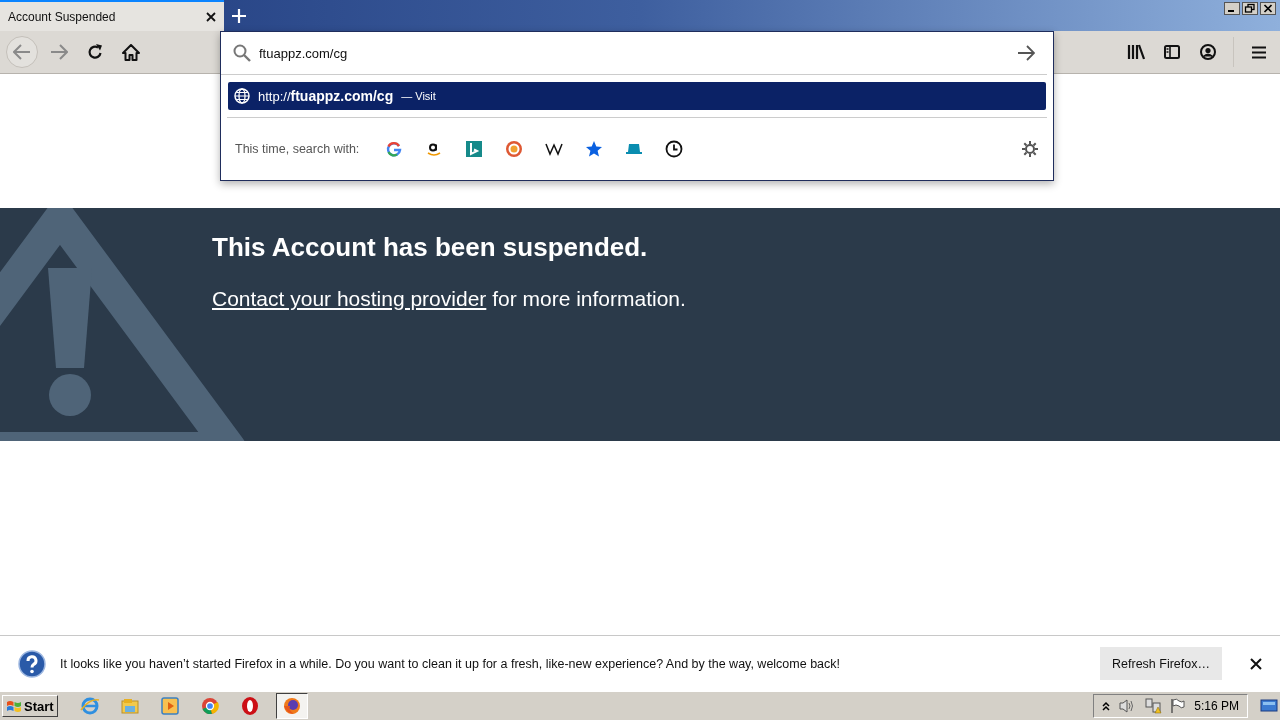 This screenshot has width=1280, height=720. I want to click on info-sentence: Contact your hosting provider for more information., so click(449, 299).